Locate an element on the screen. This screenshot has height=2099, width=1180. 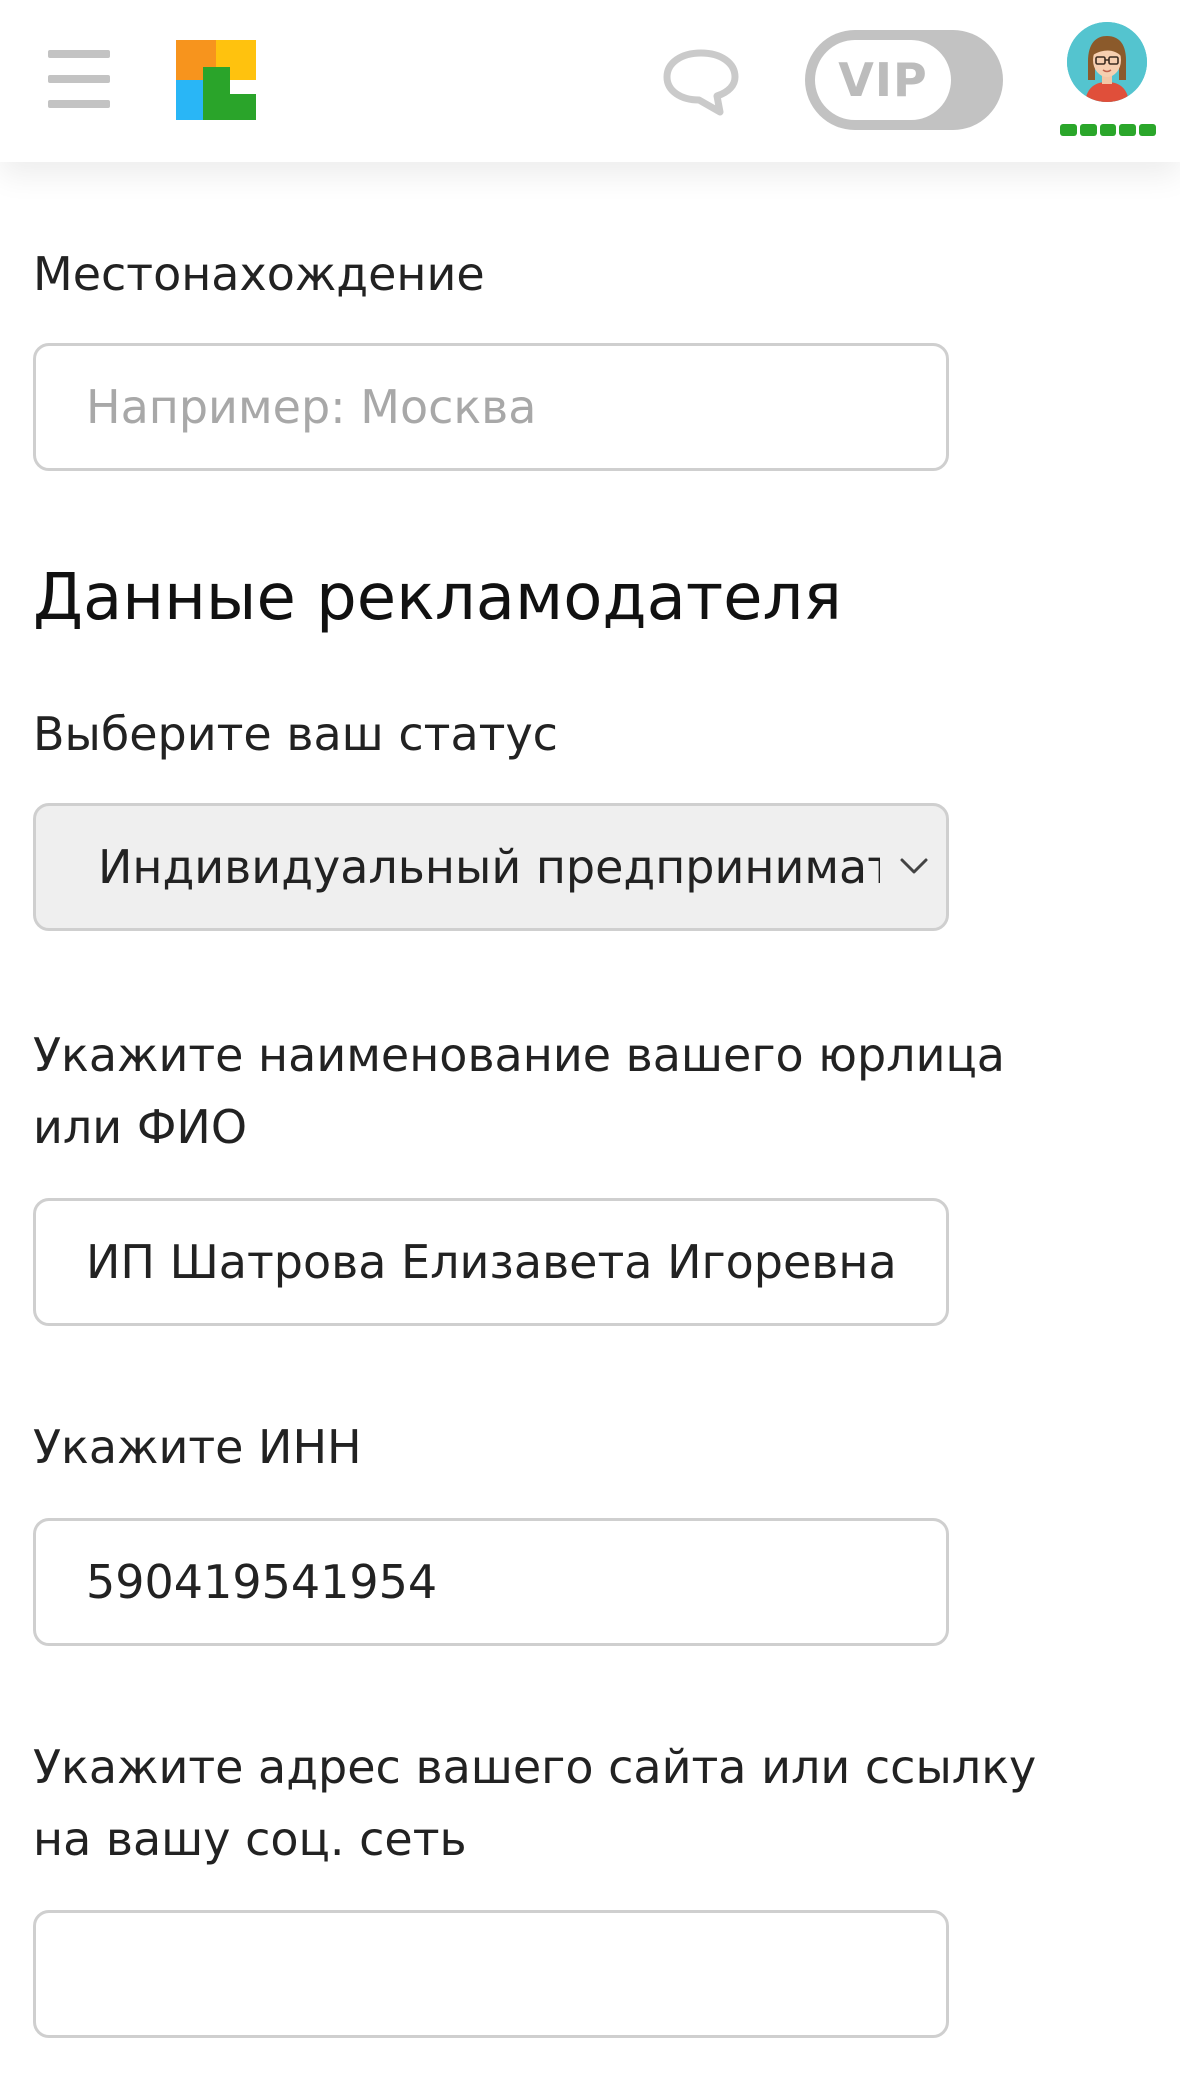
messages-button is located at coordinates (701, 82).